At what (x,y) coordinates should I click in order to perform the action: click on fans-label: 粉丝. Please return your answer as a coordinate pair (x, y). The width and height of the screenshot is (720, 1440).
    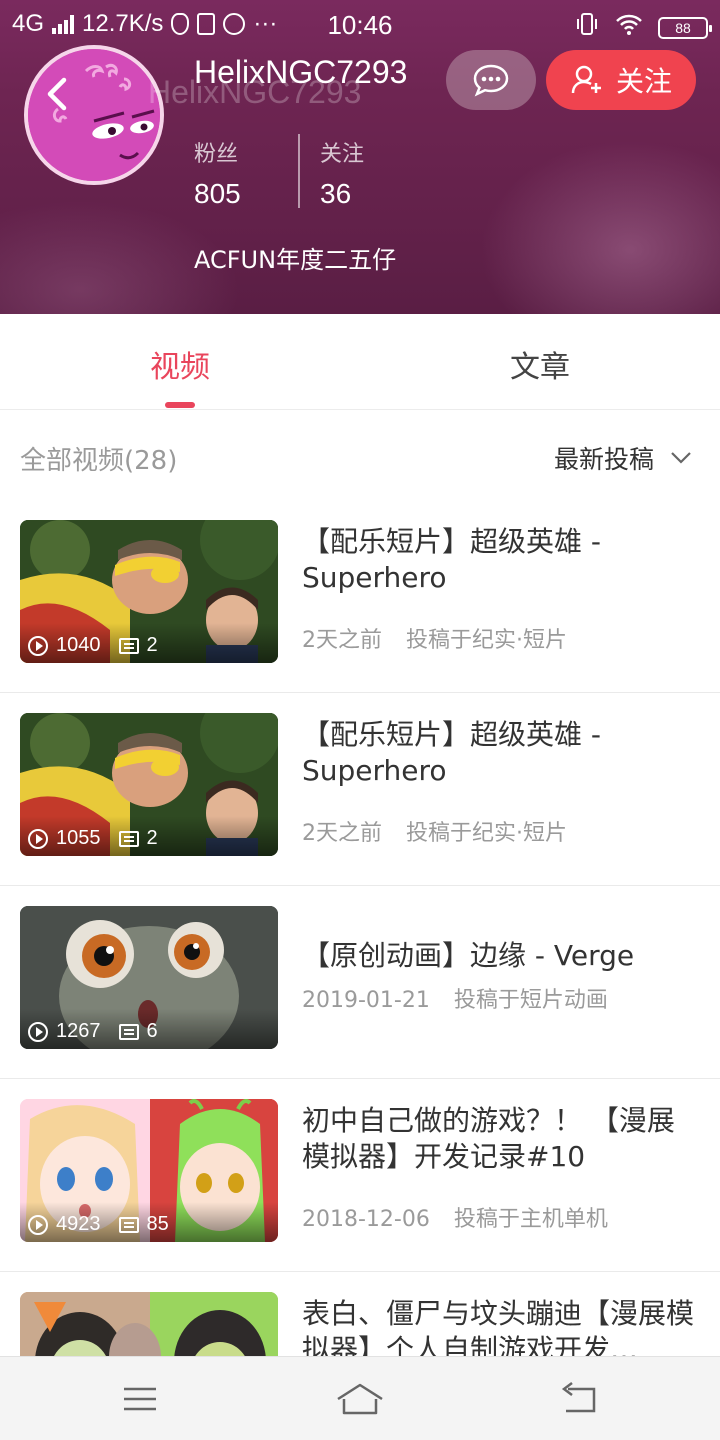
    Looking at the image, I should click on (216, 154).